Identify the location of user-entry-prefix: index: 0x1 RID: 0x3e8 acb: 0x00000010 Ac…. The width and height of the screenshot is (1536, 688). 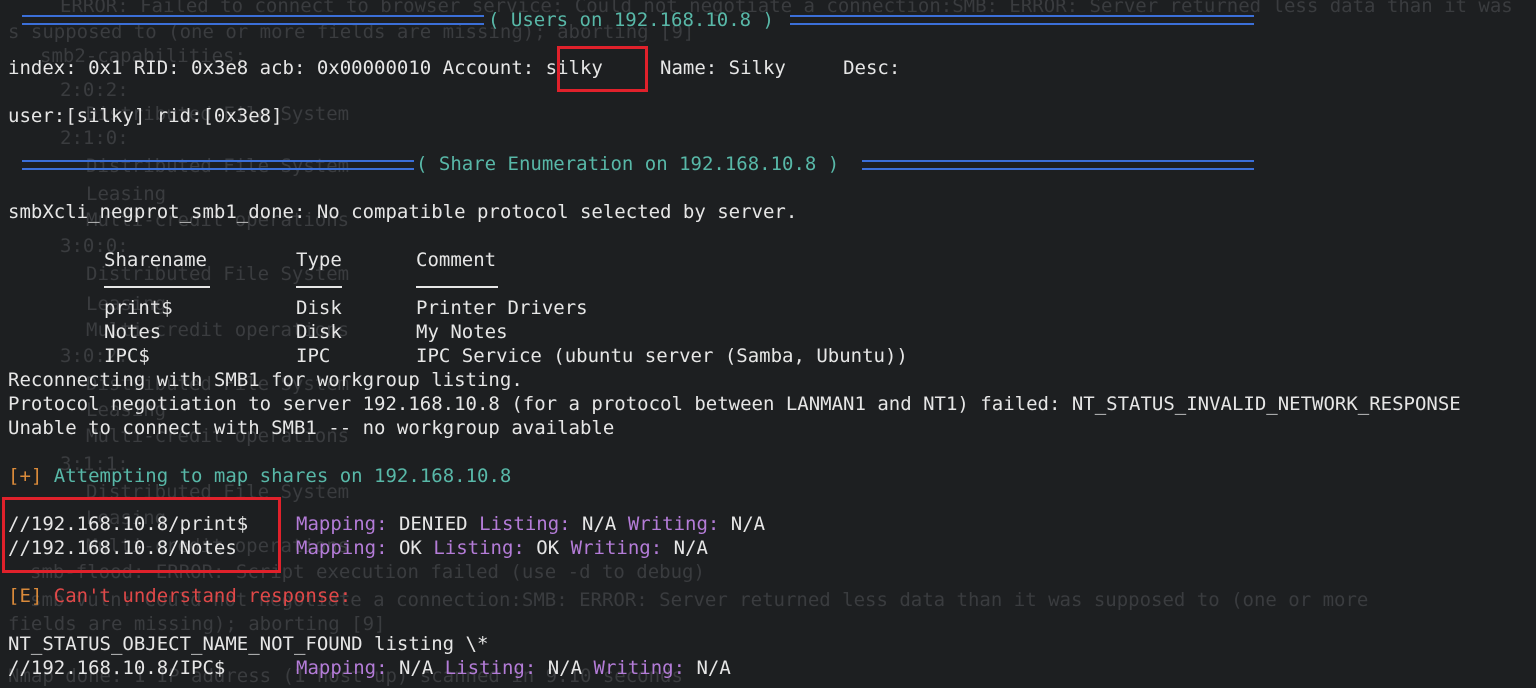
(277, 68).